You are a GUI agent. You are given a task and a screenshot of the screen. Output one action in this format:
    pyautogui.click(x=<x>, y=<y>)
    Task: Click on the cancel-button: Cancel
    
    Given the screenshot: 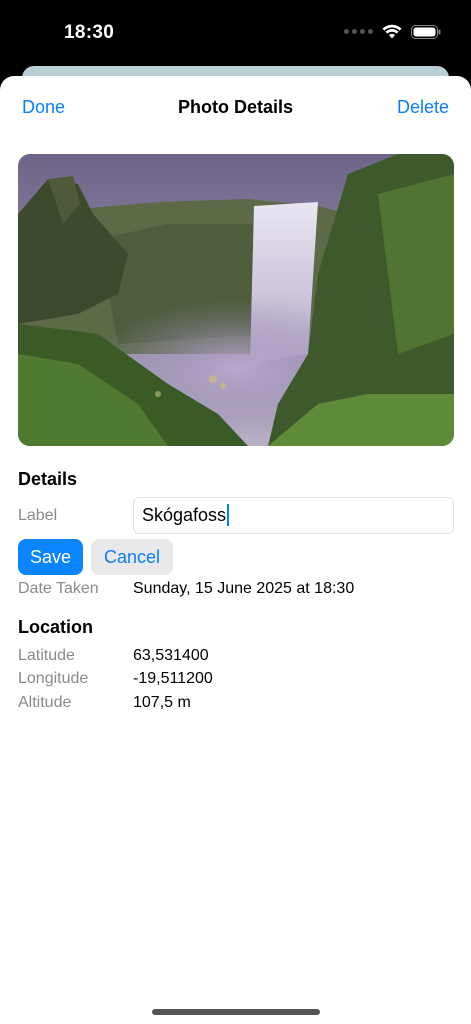 What is the action you would take?
    pyautogui.click(x=132, y=557)
    